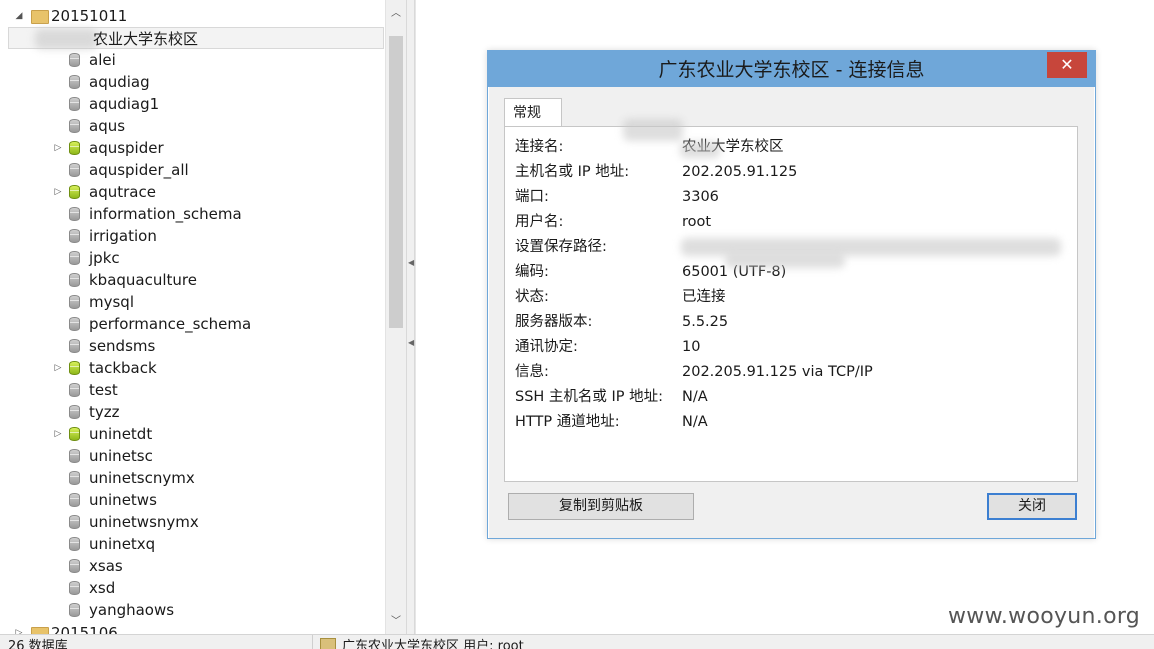 The width and height of the screenshot is (1154, 649). What do you see at coordinates (84, 629) in the screenshot?
I see `folder-label: 2015106` at bounding box center [84, 629].